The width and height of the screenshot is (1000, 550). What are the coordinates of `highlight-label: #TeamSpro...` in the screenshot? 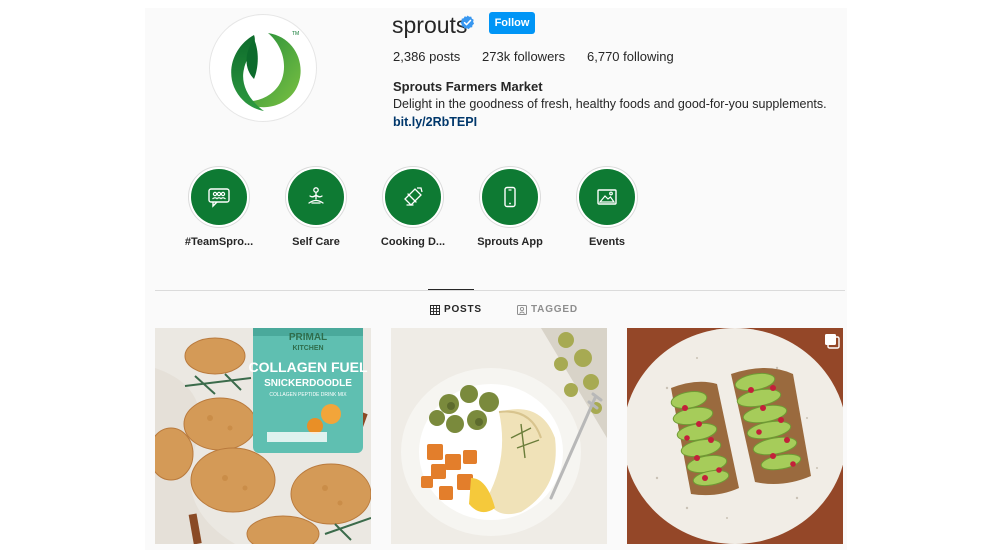 It's located at (219, 242).